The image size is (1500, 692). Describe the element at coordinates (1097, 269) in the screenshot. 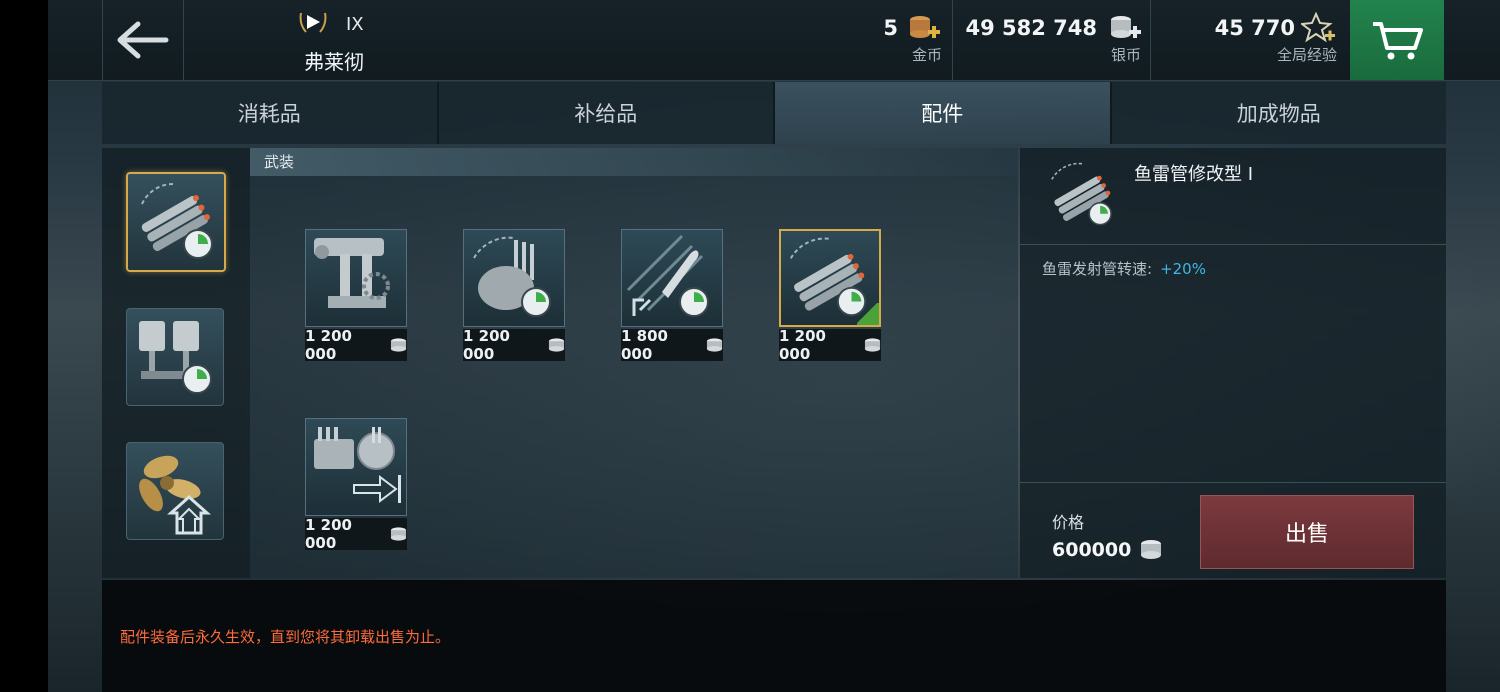

I see `stat-label: 鱼雷发射管转速:` at that location.